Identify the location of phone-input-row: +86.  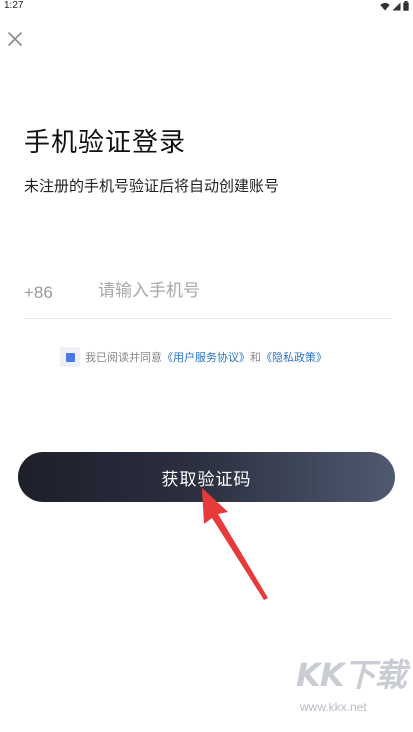
(208, 294).